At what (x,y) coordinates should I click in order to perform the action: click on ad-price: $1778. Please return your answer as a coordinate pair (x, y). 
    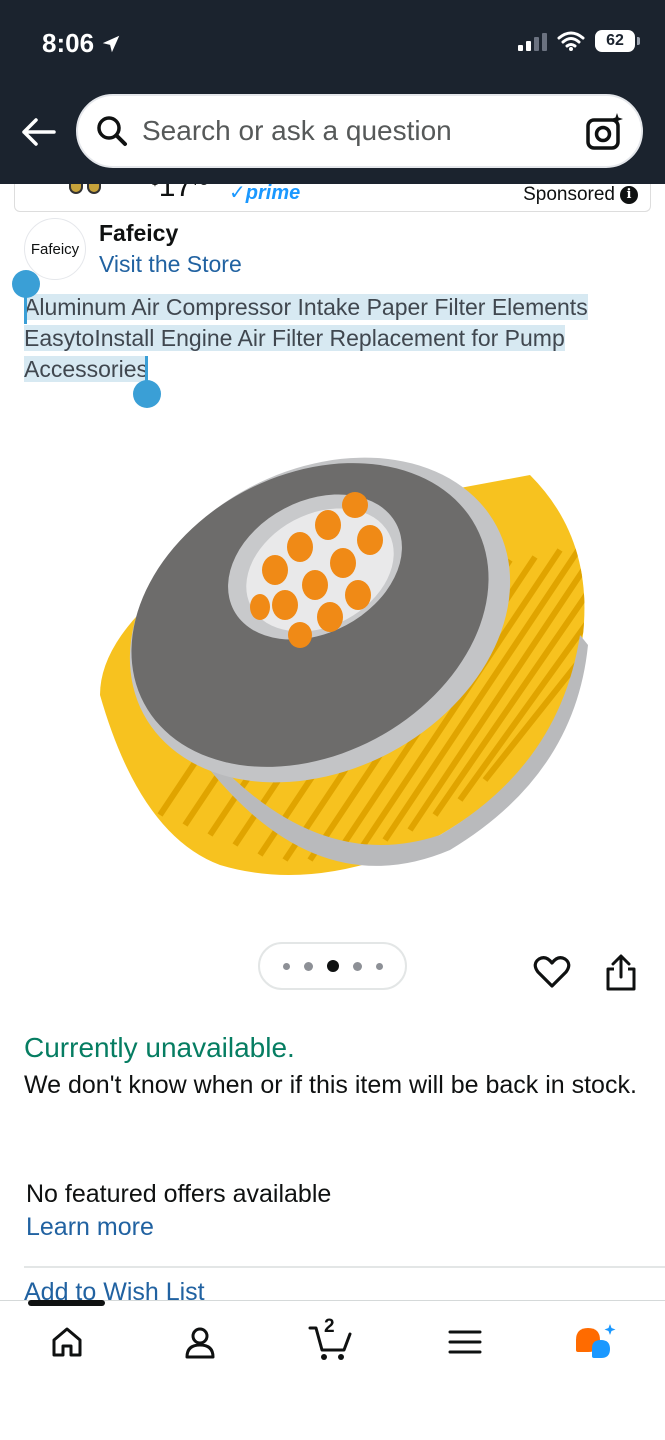
    Looking at the image, I should click on (179, 193).